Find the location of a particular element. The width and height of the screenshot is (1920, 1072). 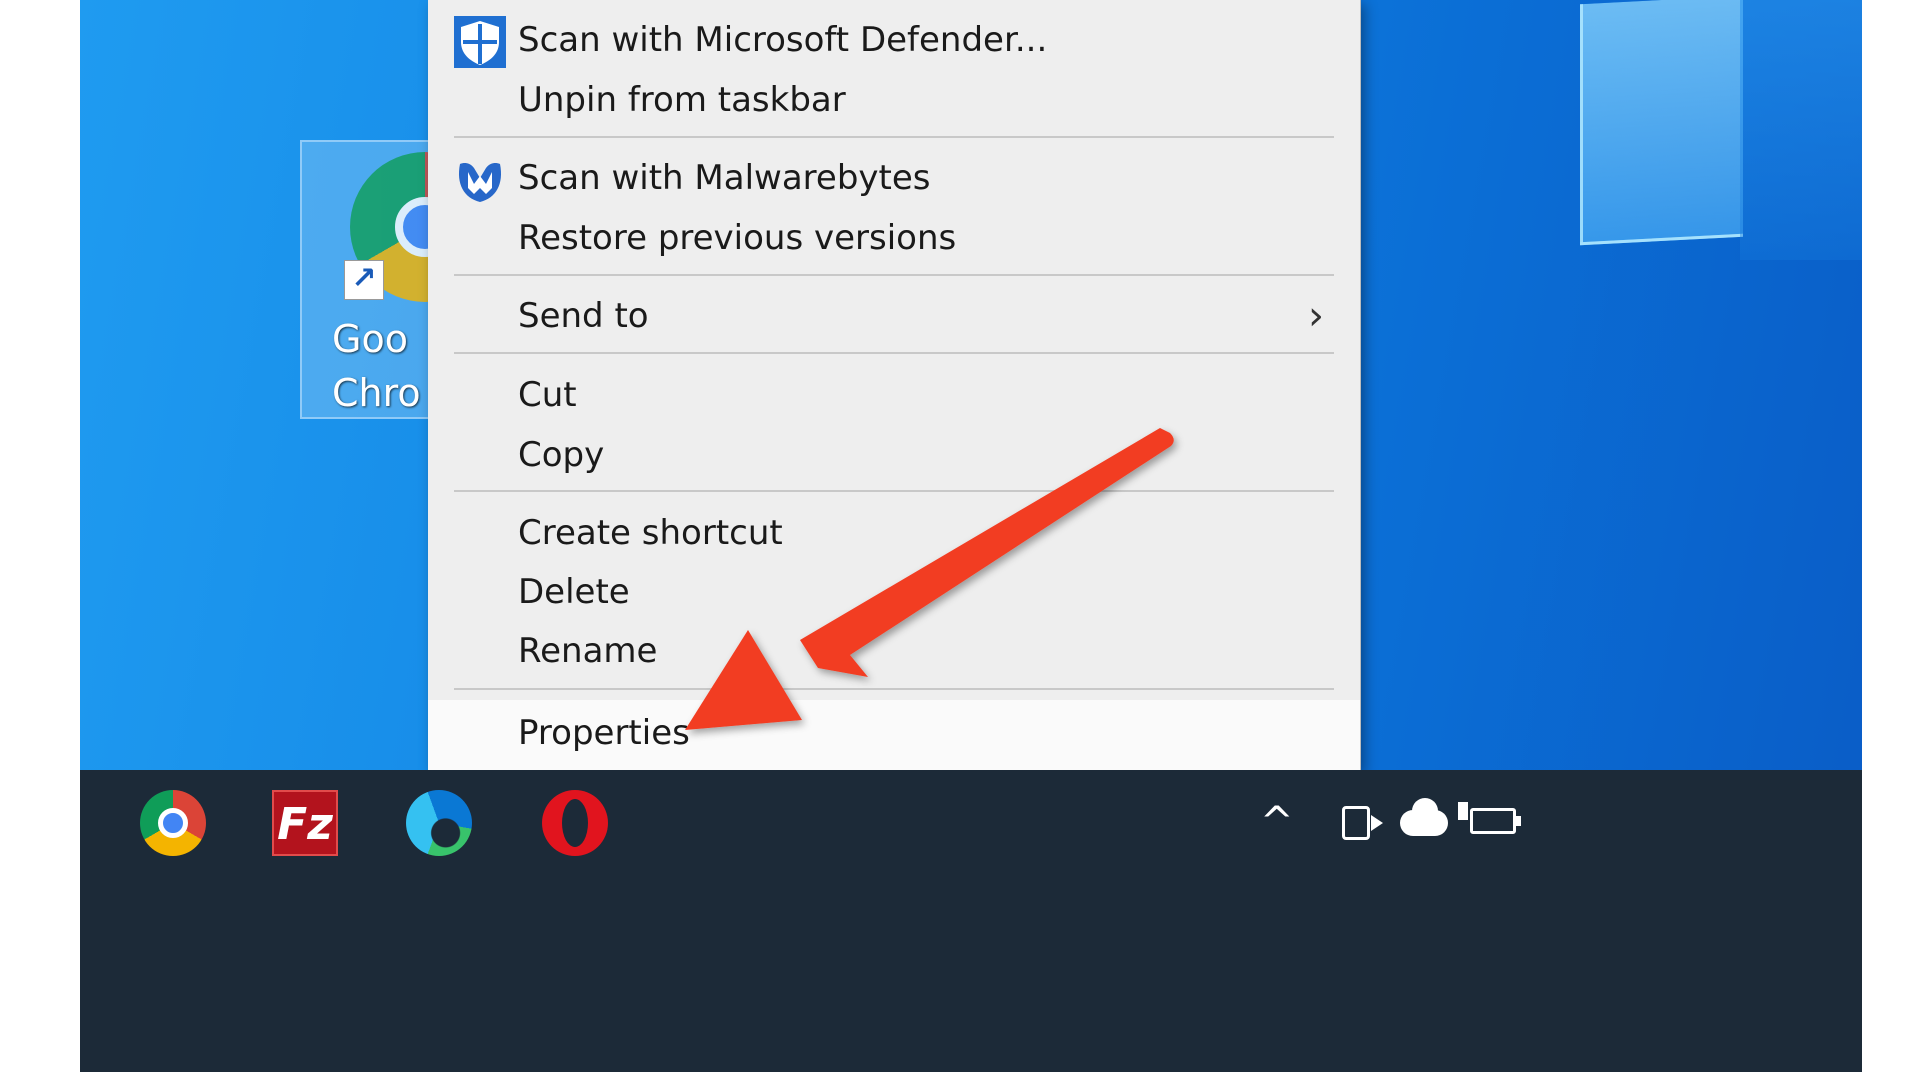

defender-shield-icon is located at coordinates (480, 42).